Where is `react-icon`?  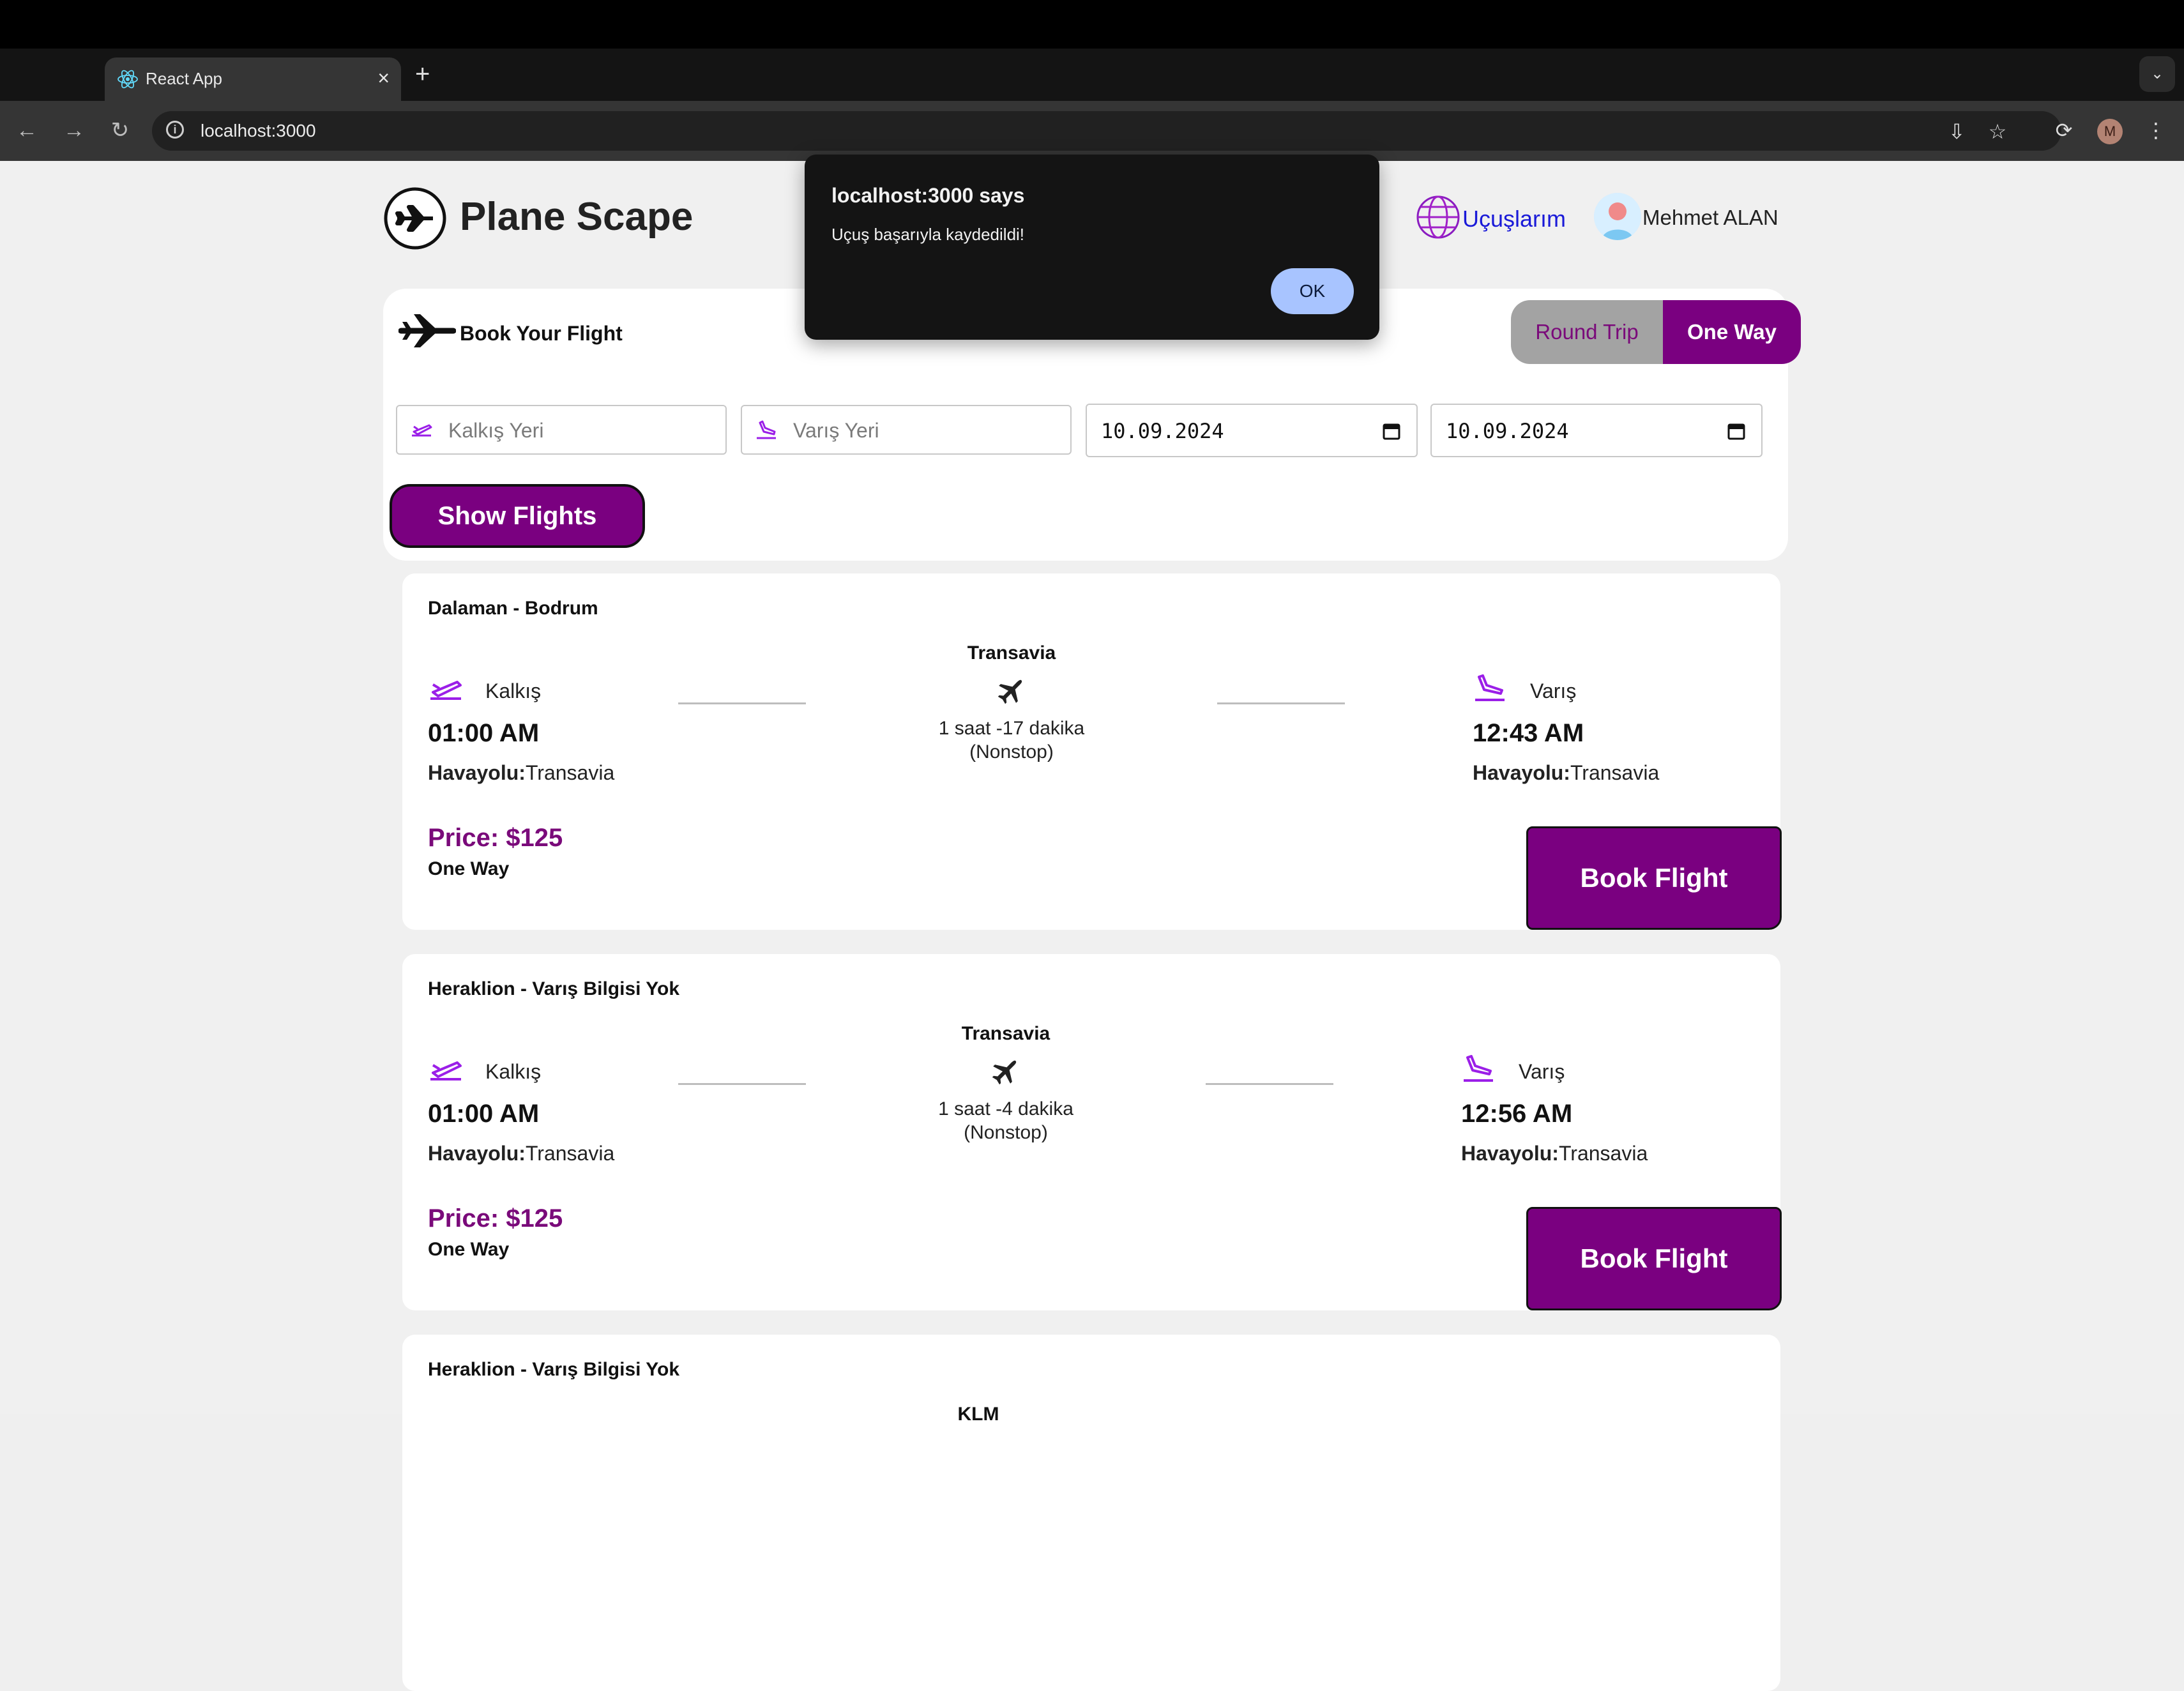
react-icon is located at coordinates (128, 79).